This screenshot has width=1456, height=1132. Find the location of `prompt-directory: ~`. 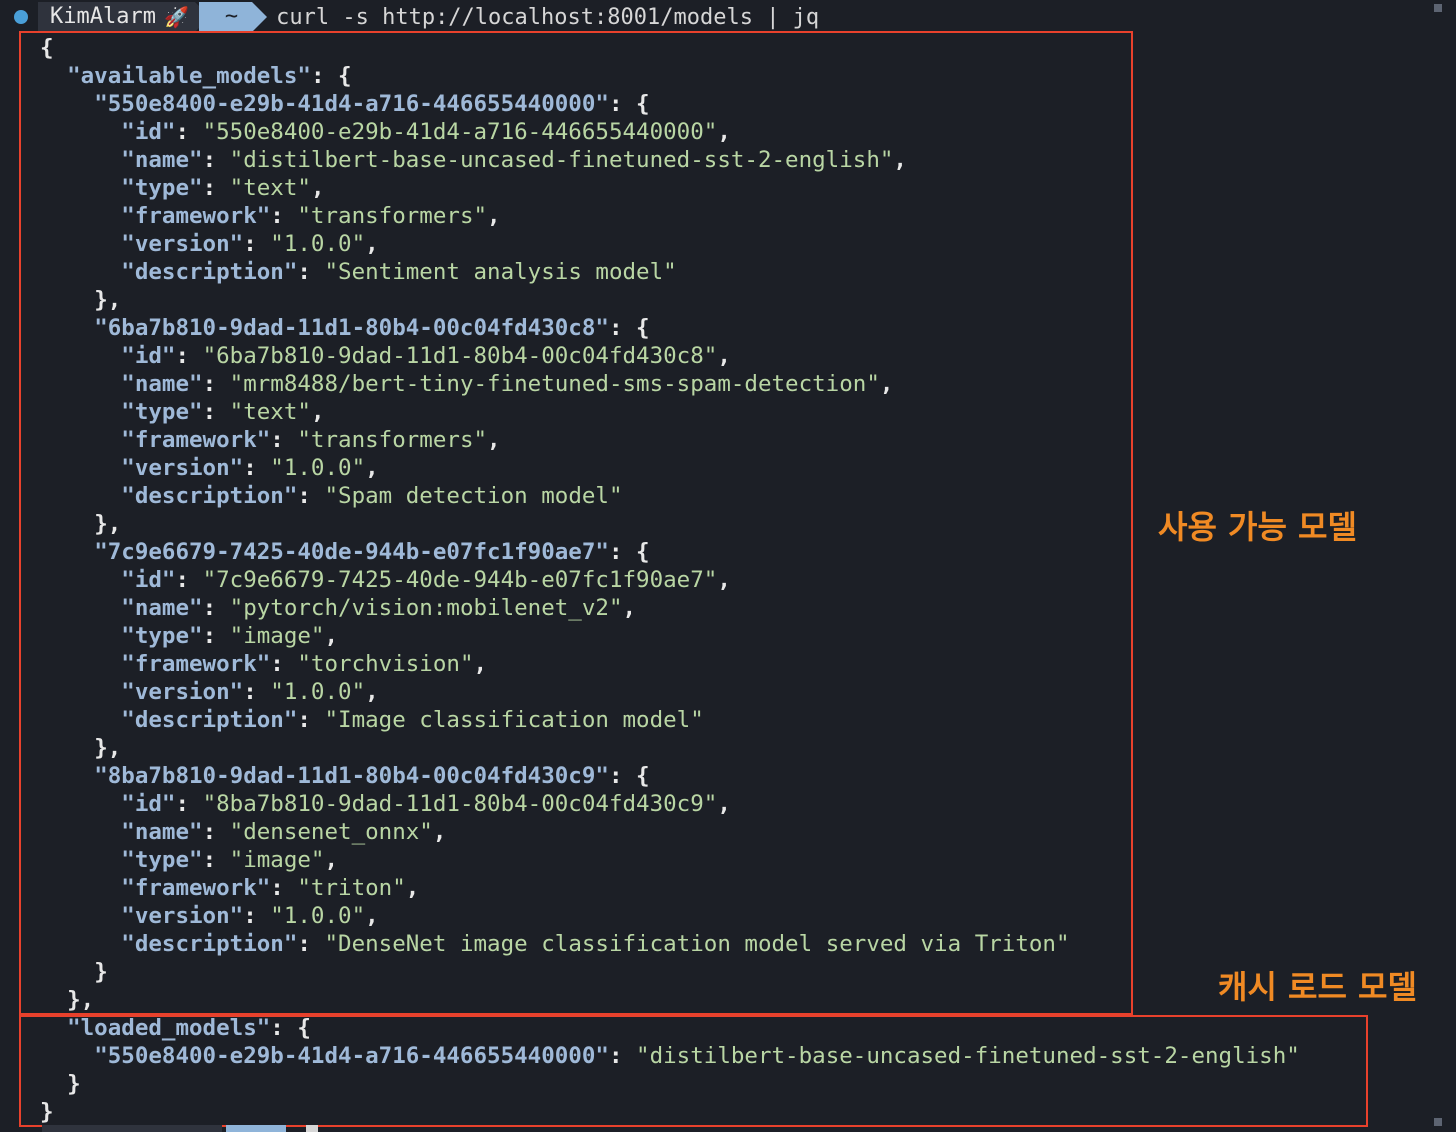

prompt-directory: ~ is located at coordinates (233, 17).